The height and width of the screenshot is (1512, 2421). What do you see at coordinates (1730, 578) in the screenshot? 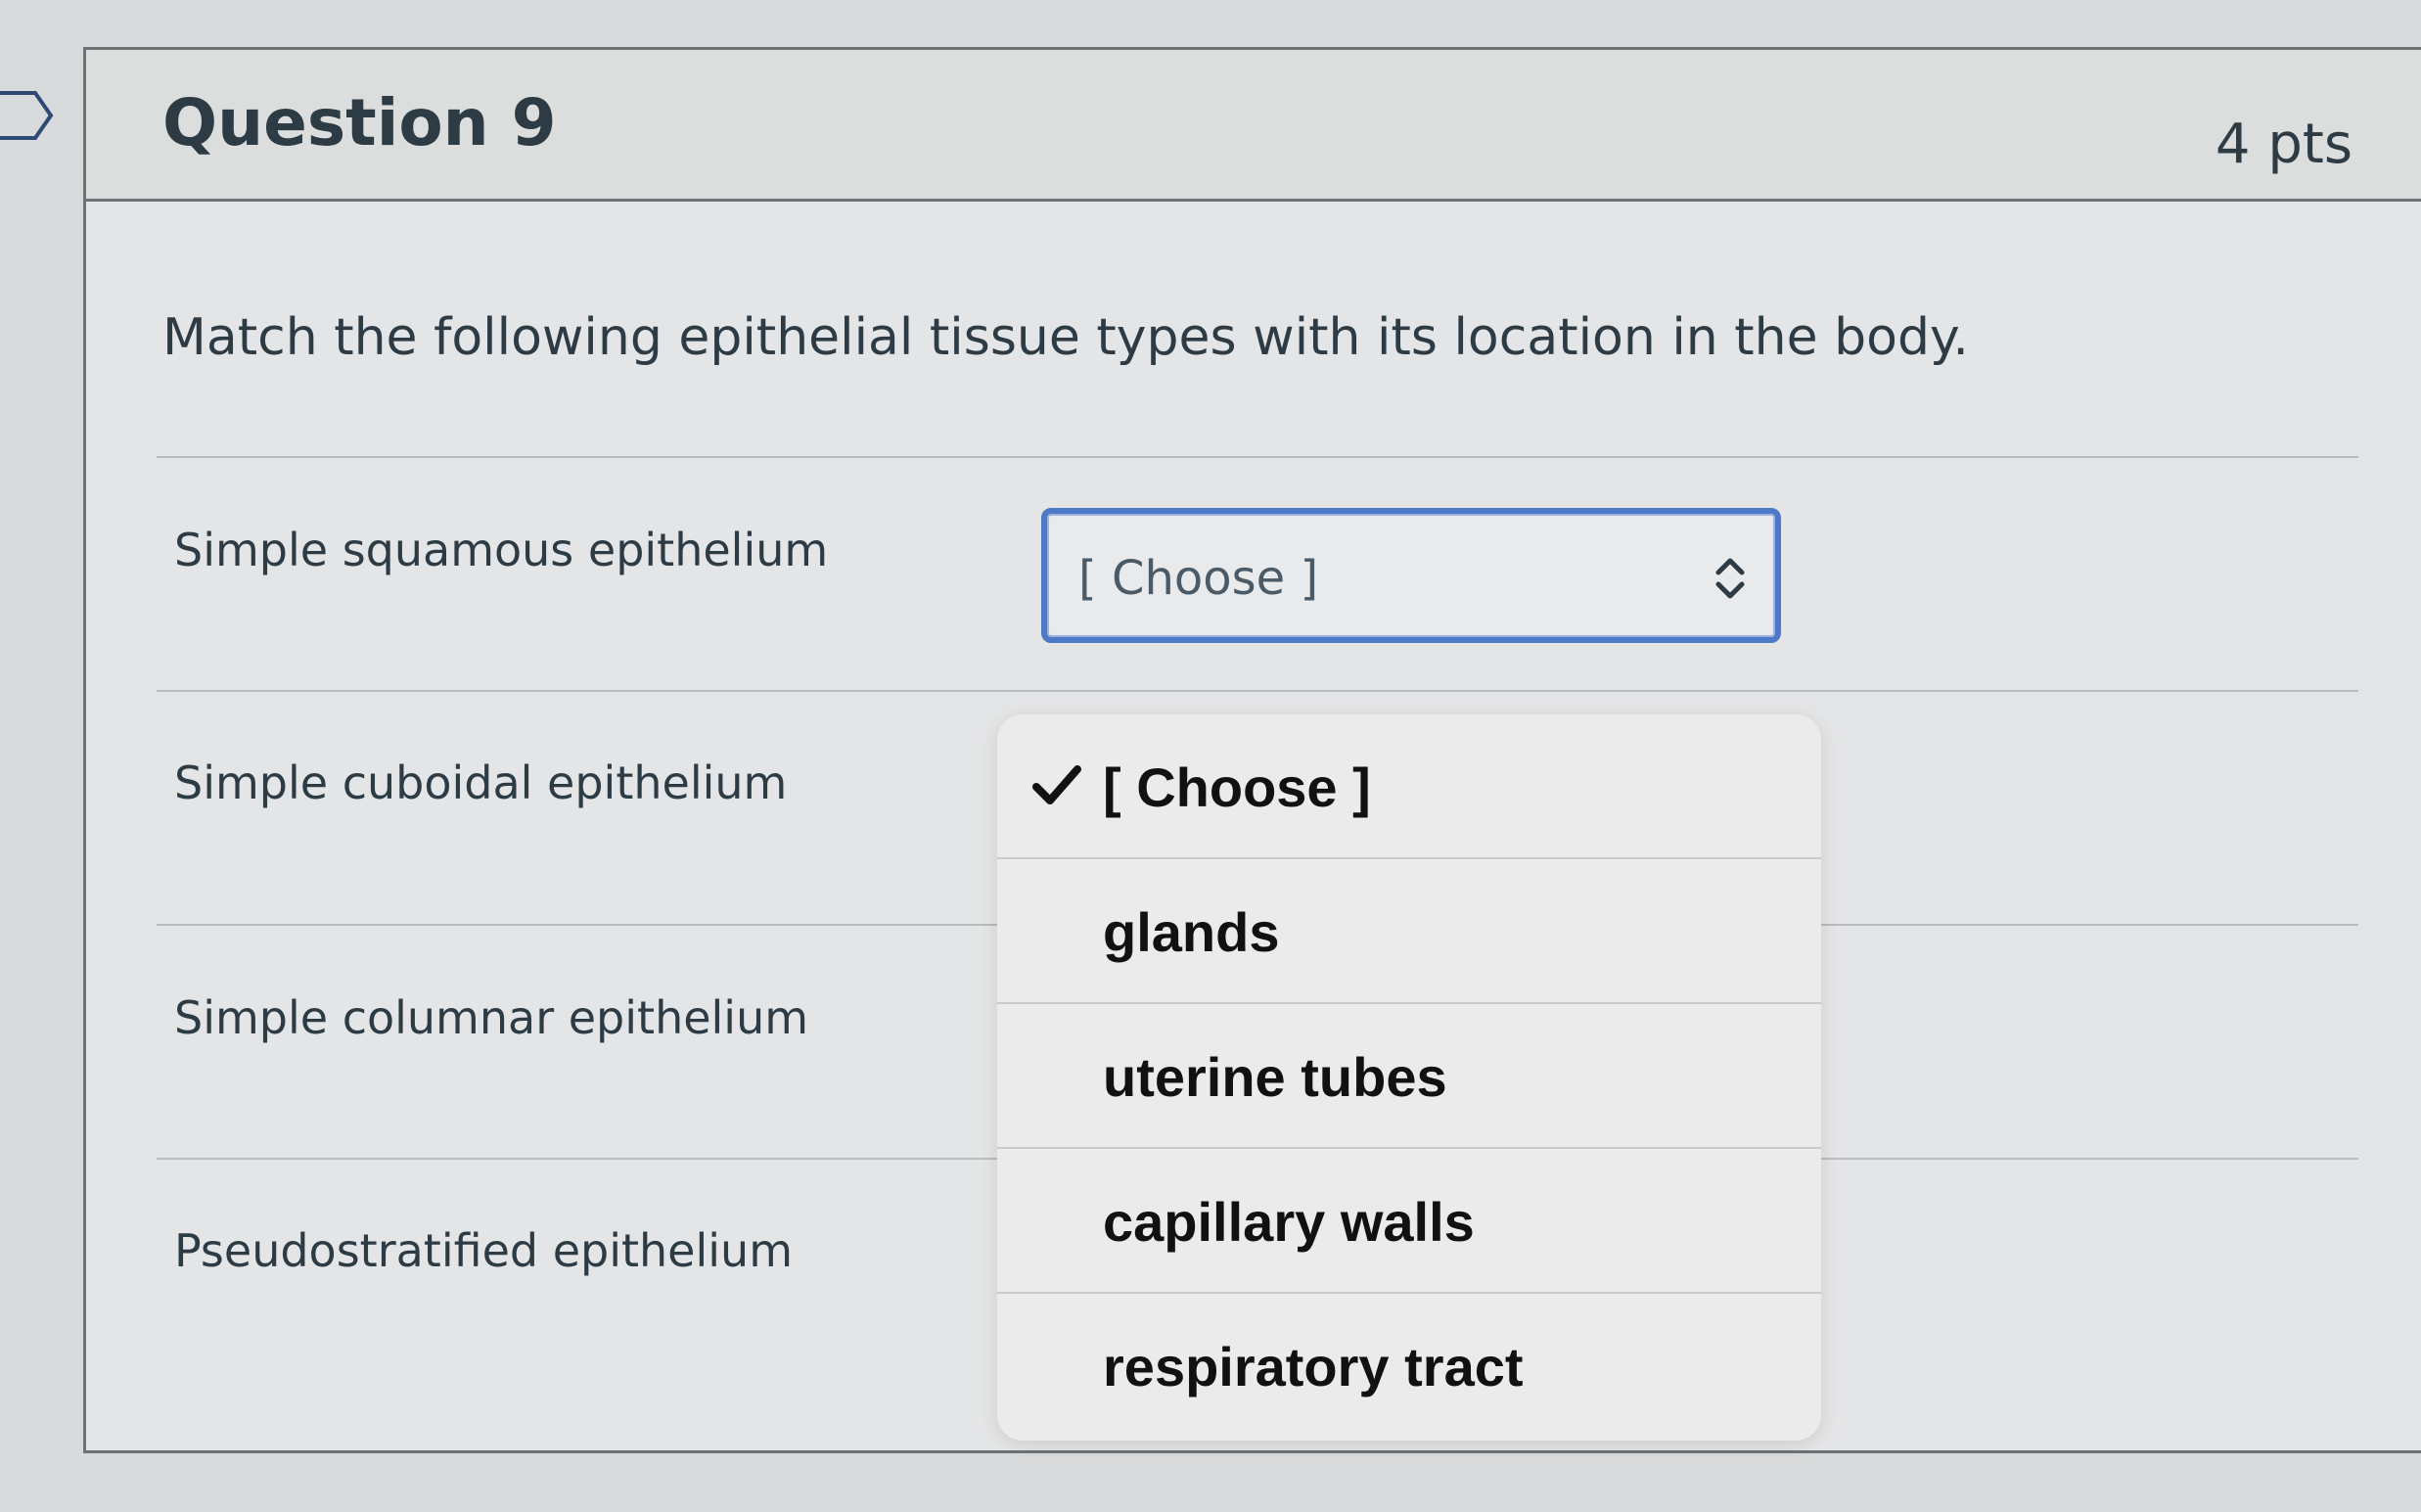
I see `up-down-chevron-icon` at bounding box center [1730, 578].